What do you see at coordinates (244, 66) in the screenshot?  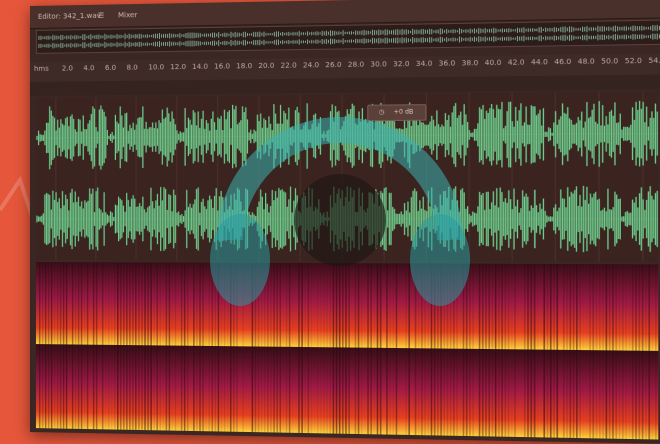 I see `ruler-tick-label: 18.0` at bounding box center [244, 66].